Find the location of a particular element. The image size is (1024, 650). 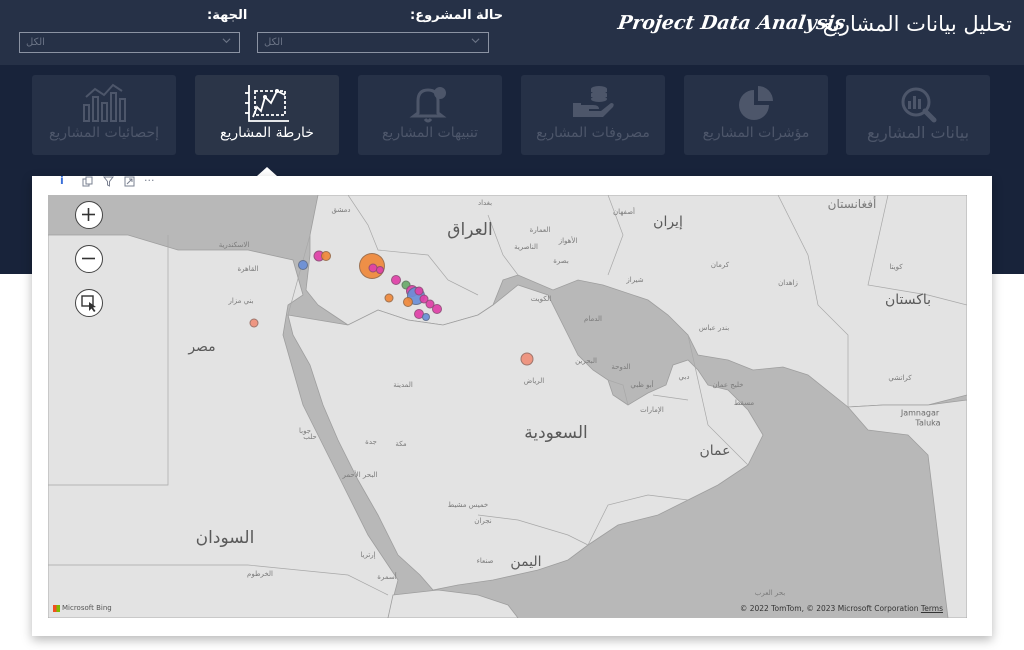

more-options-icon: ··· is located at coordinates (149, 180).